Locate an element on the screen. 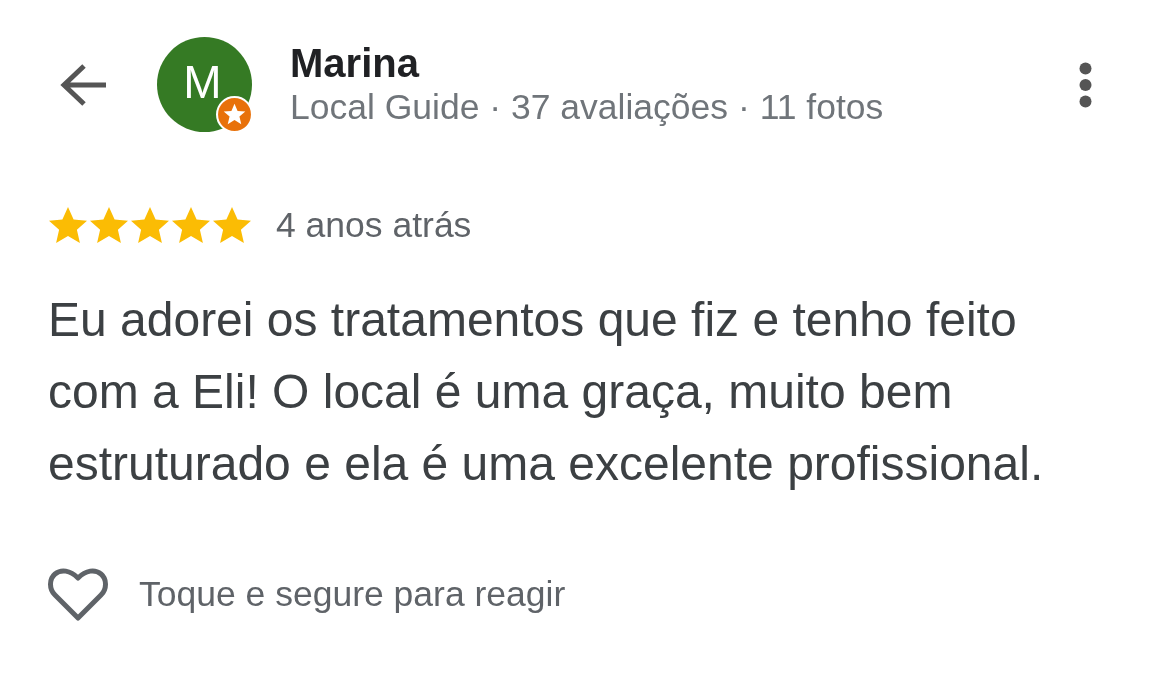  reviewer-name: Marina is located at coordinates (354, 63).